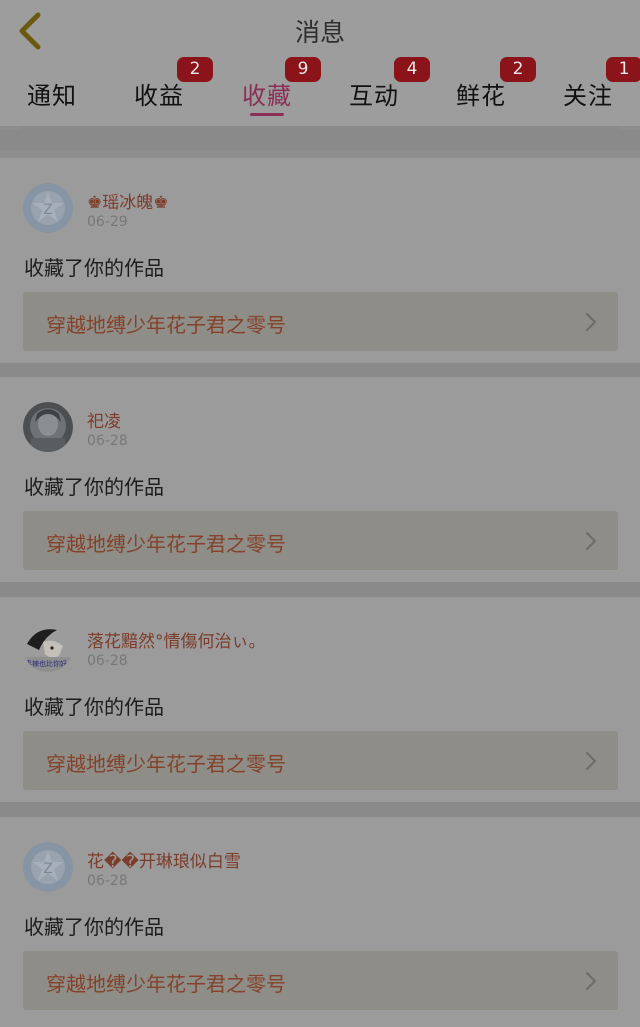 Image resolution: width=640 pixels, height=1027 pixels. I want to click on tab-label: 通知, so click(52, 96).